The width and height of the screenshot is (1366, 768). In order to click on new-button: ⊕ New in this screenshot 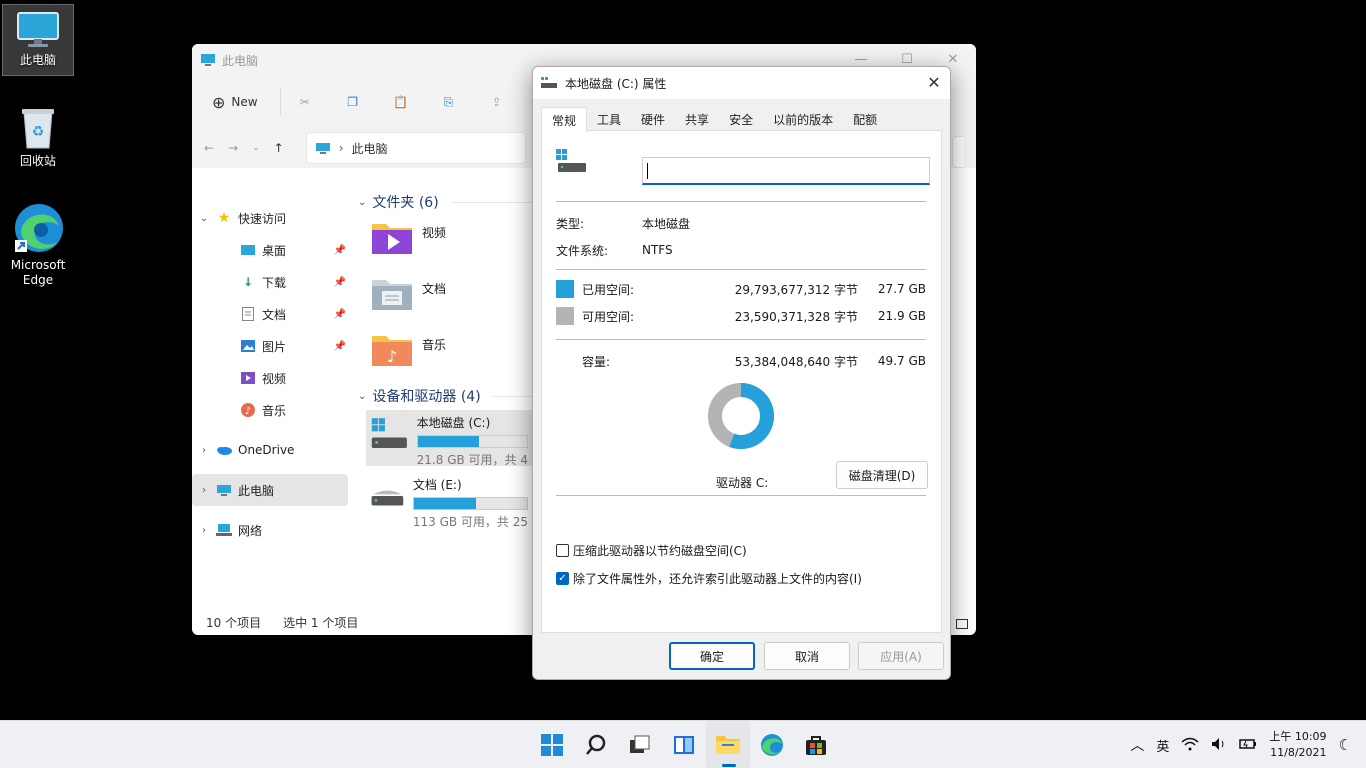, I will do `click(246, 102)`.